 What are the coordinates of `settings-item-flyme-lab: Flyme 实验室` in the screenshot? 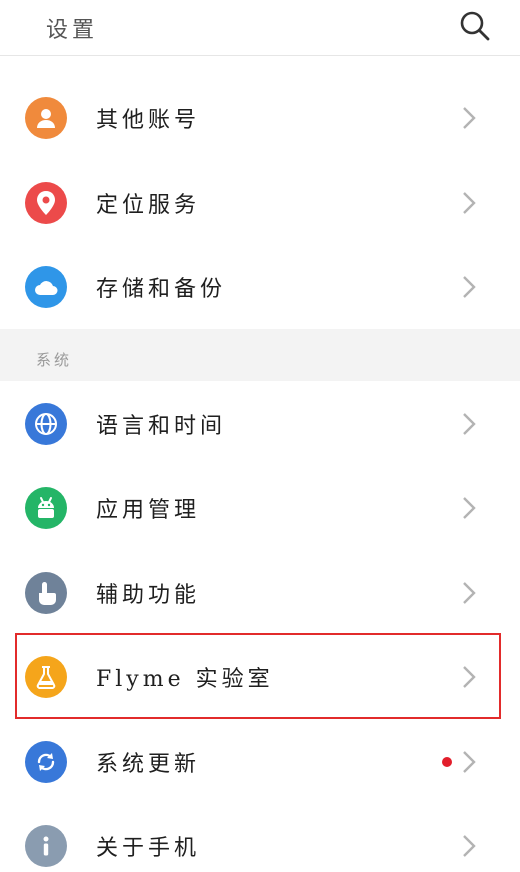 It's located at (260, 677).